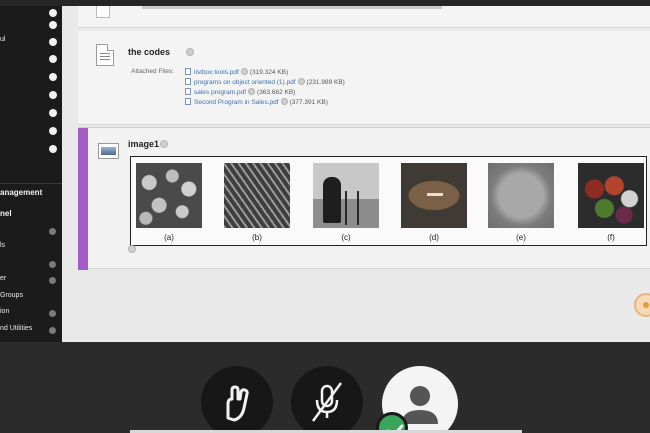 The width and height of the screenshot is (650, 433). I want to click on item-title: image1, so click(143, 144).